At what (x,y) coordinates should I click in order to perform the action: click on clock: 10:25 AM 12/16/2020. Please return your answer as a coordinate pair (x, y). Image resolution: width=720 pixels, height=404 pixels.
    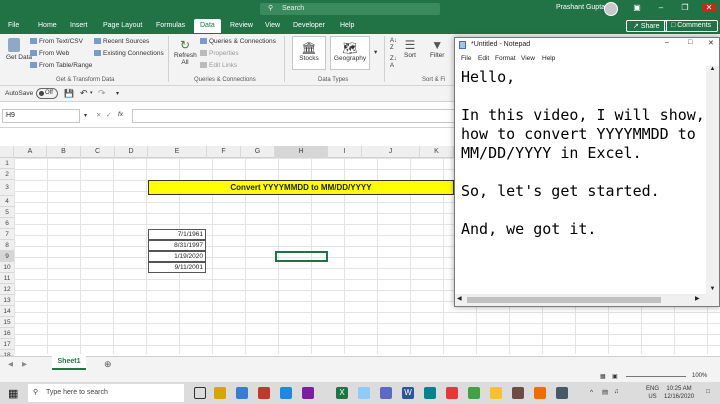
    Looking at the image, I should click on (679, 393).